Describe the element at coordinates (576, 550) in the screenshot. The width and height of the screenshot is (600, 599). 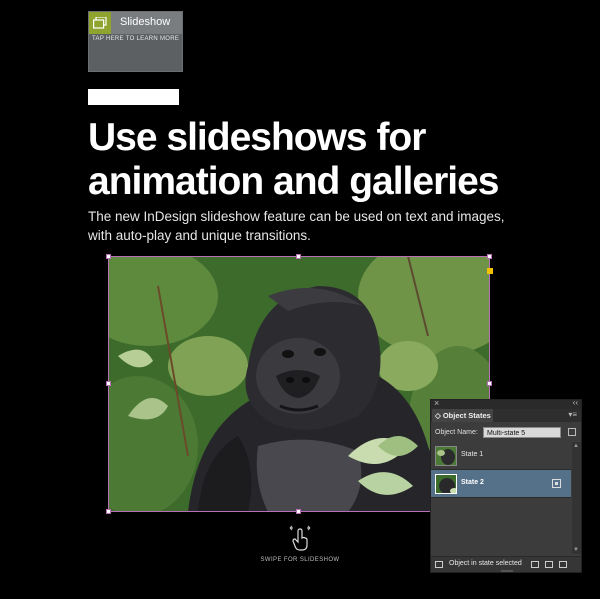
I see `scroll-down-icon: ▼` at that location.